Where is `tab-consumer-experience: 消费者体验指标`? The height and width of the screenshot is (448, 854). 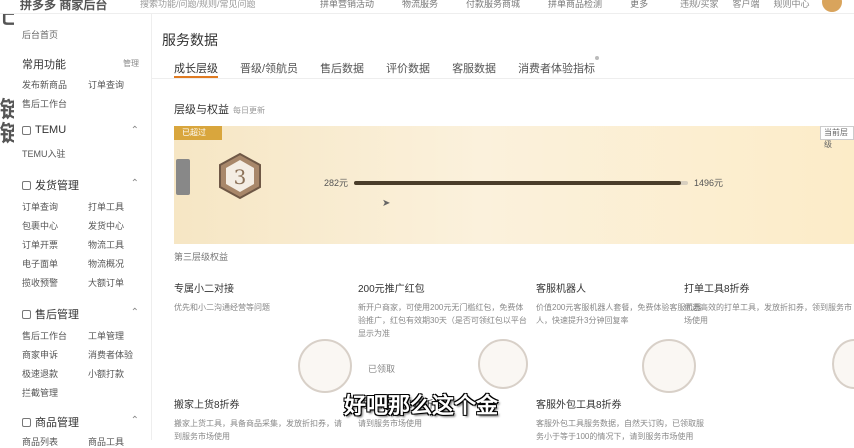
tab-consumer-experience: 消费者体验指标 is located at coordinates (559, 66).